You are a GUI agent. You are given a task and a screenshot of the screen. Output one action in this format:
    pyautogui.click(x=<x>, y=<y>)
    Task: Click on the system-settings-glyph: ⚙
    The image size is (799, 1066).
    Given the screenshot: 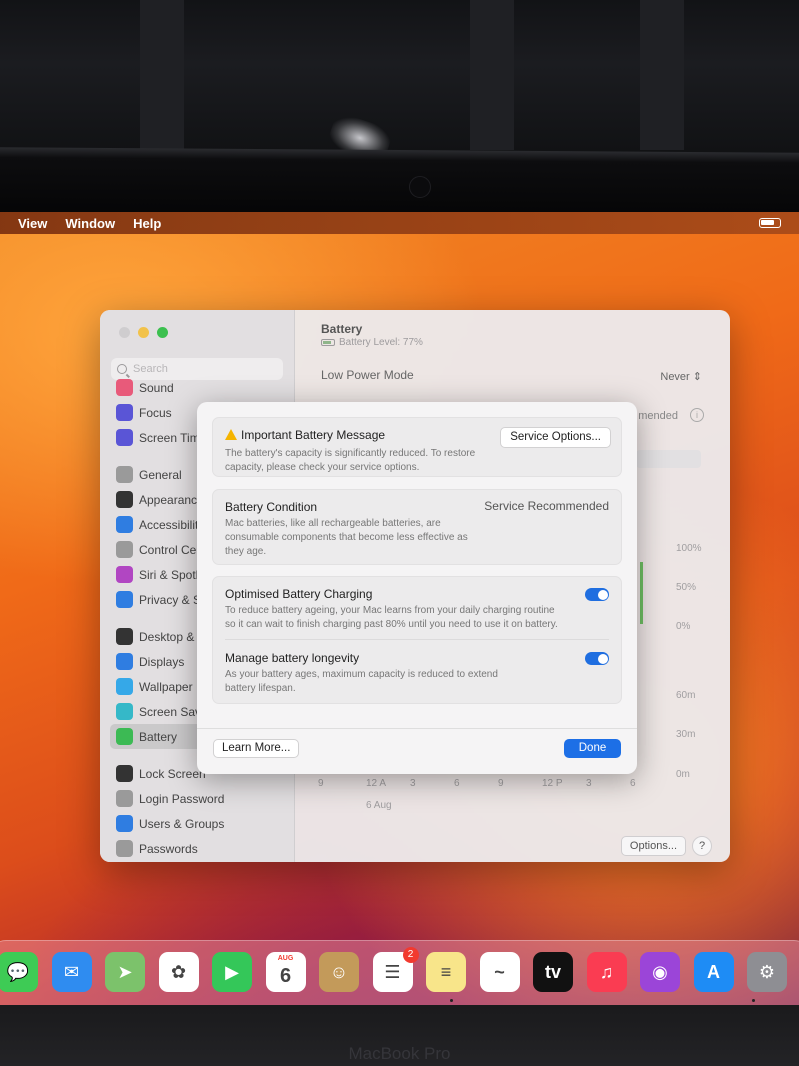 What is the action you would take?
    pyautogui.click(x=767, y=971)
    